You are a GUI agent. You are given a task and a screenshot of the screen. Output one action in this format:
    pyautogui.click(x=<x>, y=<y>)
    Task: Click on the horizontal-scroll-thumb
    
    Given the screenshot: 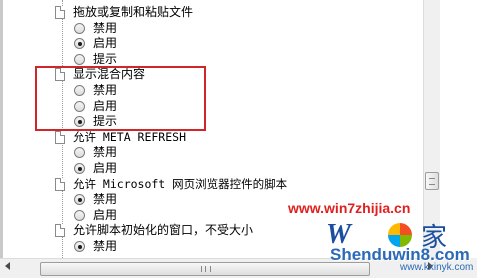 What is the action you would take?
    pyautogui.click(x=205, y=269)
    